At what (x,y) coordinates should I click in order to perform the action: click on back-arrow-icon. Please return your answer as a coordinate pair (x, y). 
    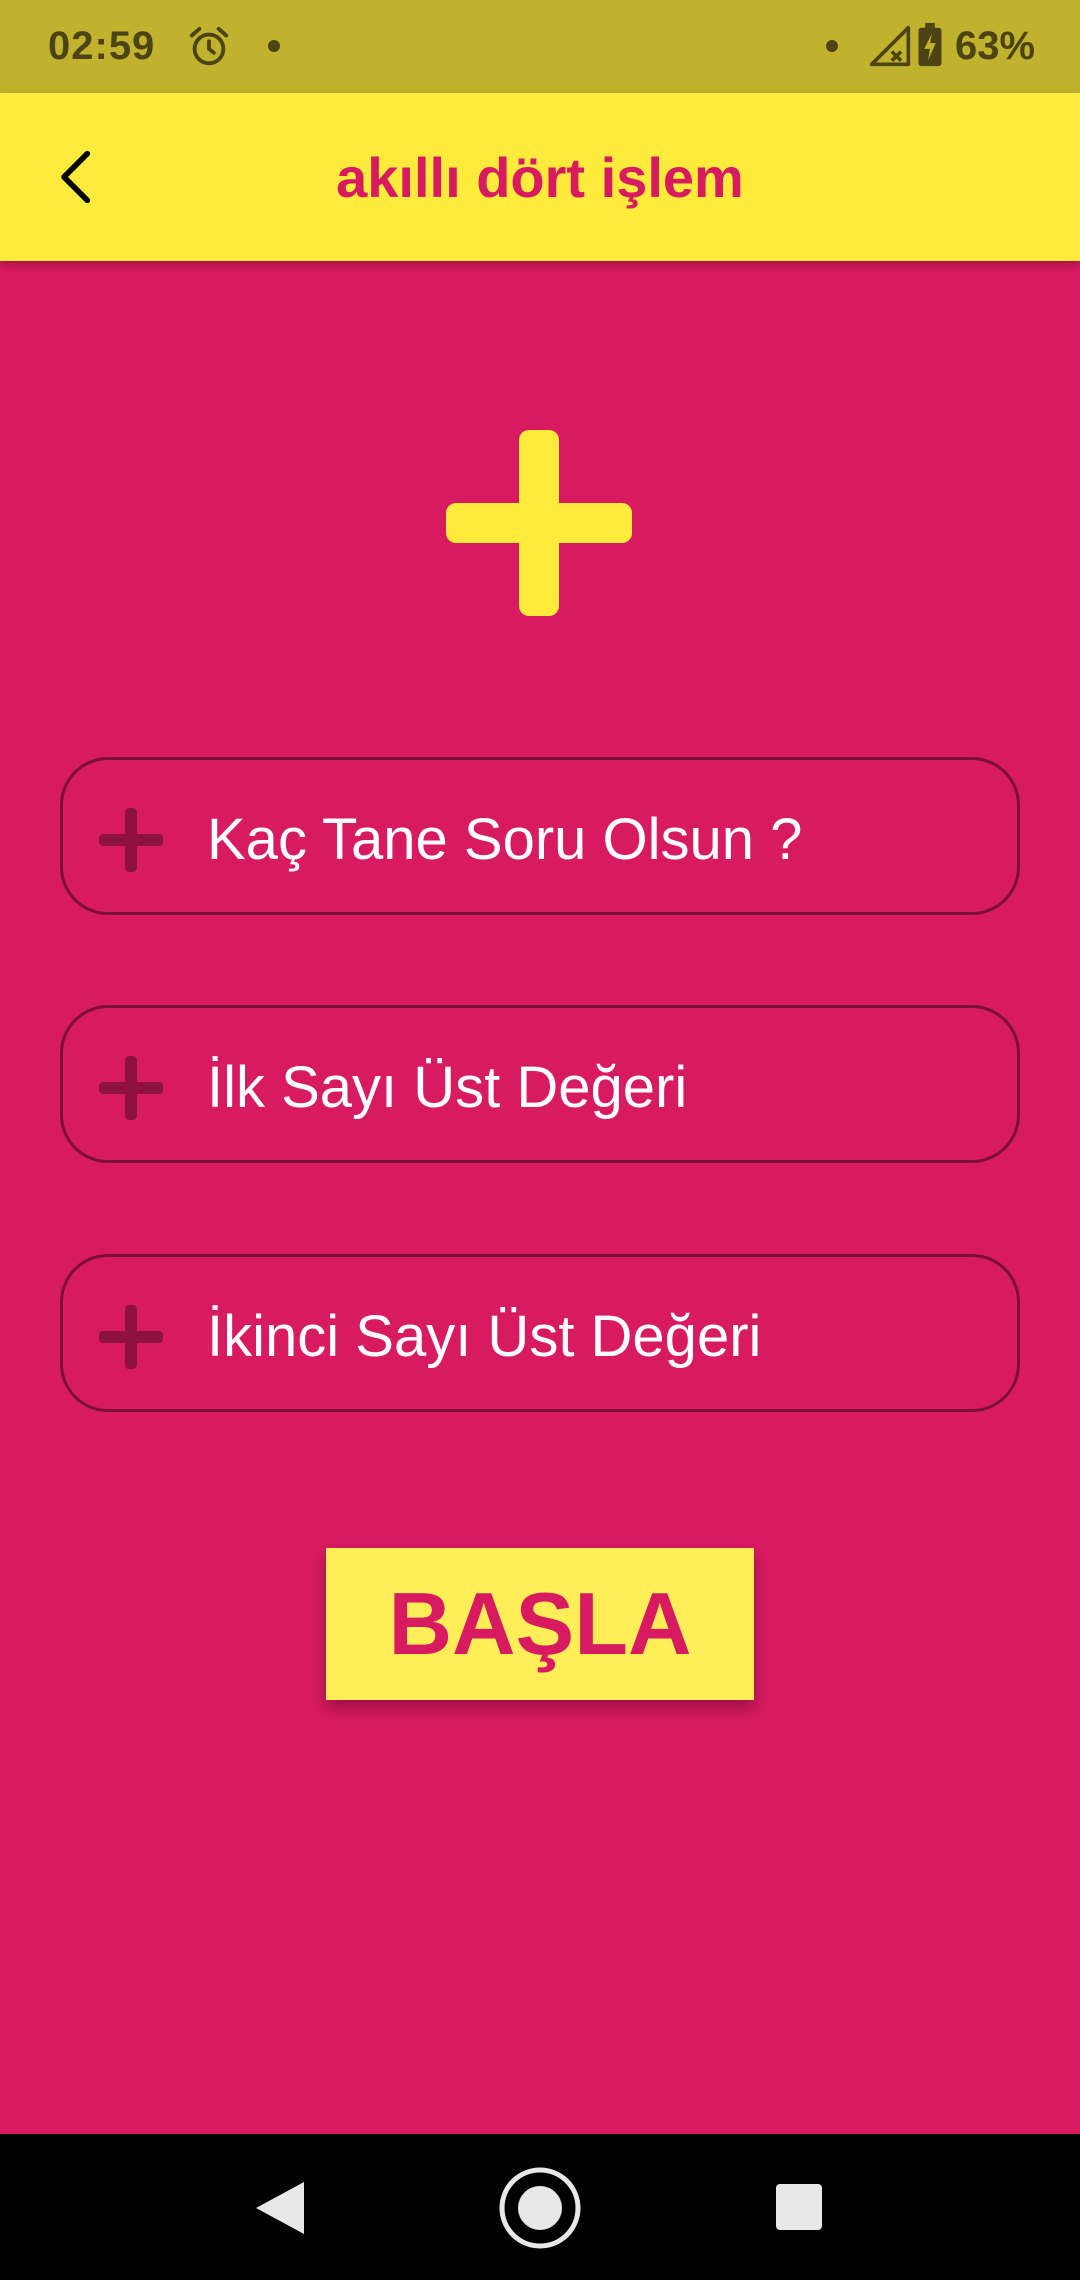
    Looking at the image, I should click on (76, 177).